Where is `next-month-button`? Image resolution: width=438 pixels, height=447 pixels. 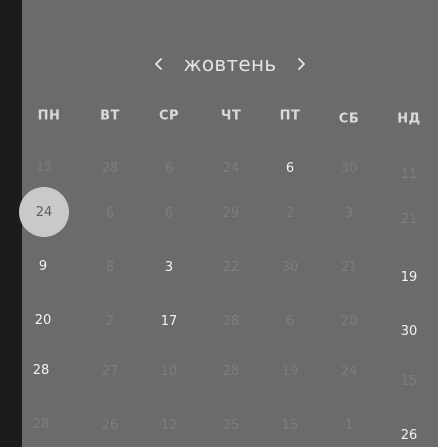 next-month-button is located at coordinates (301, 64).